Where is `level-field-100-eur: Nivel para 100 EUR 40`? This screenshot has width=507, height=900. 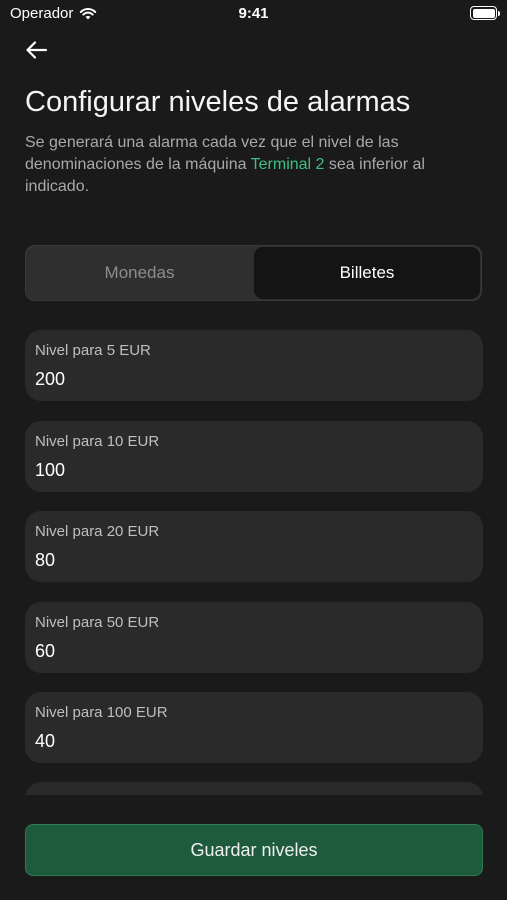
level-field-100-eur: Nivel para 100 EUR 40 is located at coordinates (254, 727).